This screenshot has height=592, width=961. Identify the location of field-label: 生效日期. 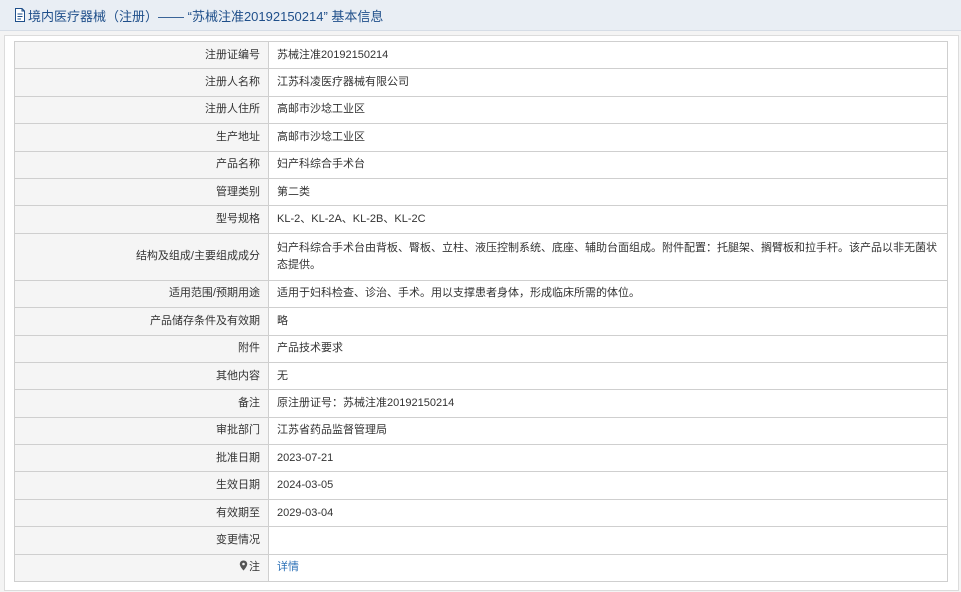
(141, 485).